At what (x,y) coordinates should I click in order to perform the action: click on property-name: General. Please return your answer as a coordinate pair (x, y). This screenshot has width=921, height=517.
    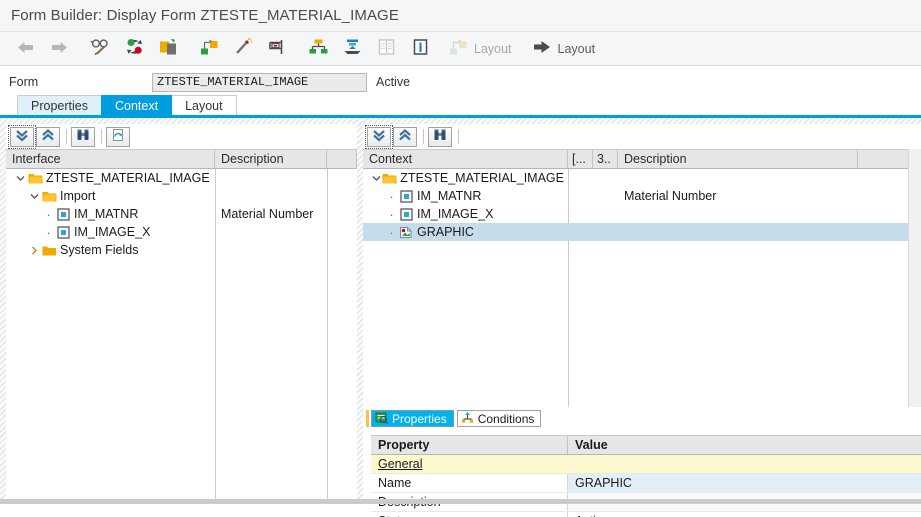
    Looking at the image, I should click on (400, 464).